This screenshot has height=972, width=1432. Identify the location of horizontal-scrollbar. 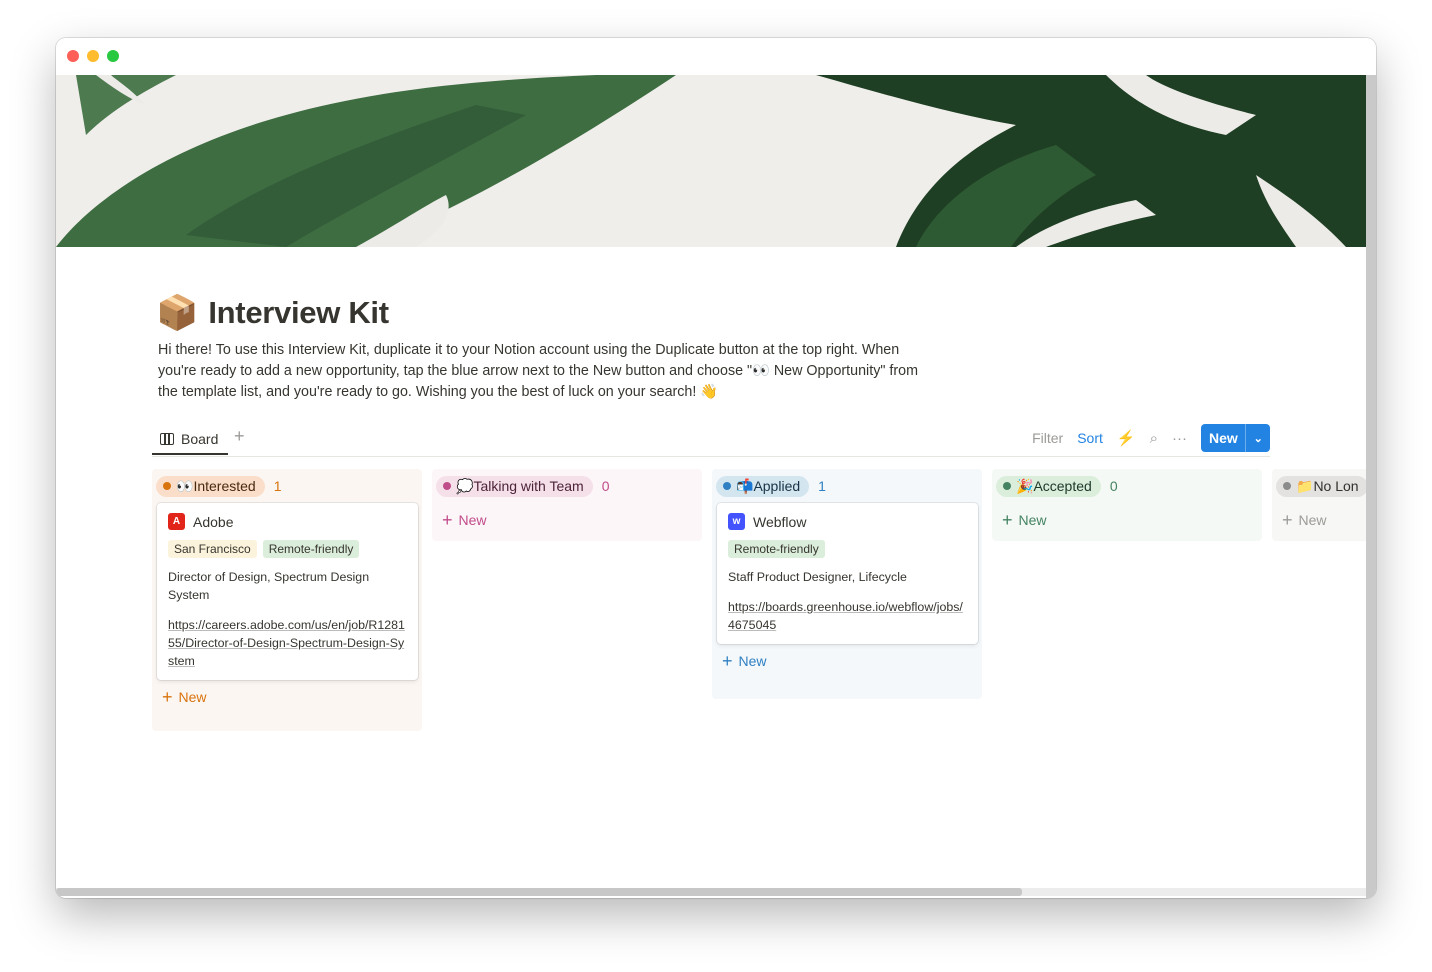
(711, 892).